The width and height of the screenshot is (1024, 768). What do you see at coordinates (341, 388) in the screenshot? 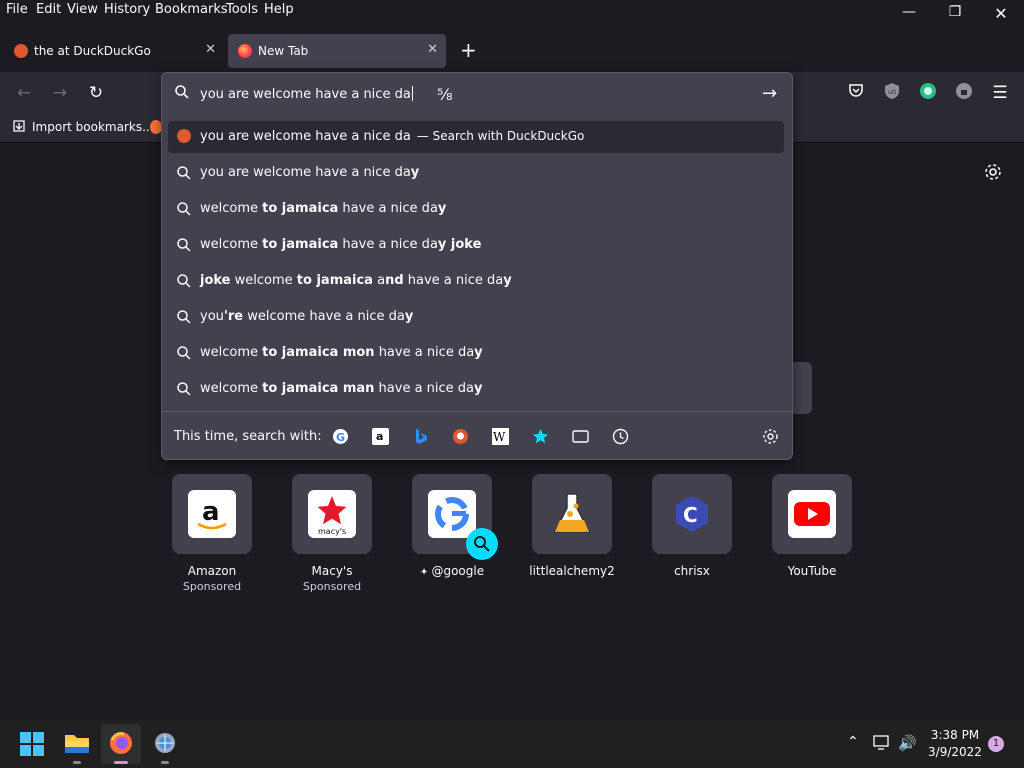
I see `suggestion-text: welcome to jamaica man have a nice day` at bounding box center [341, 388].